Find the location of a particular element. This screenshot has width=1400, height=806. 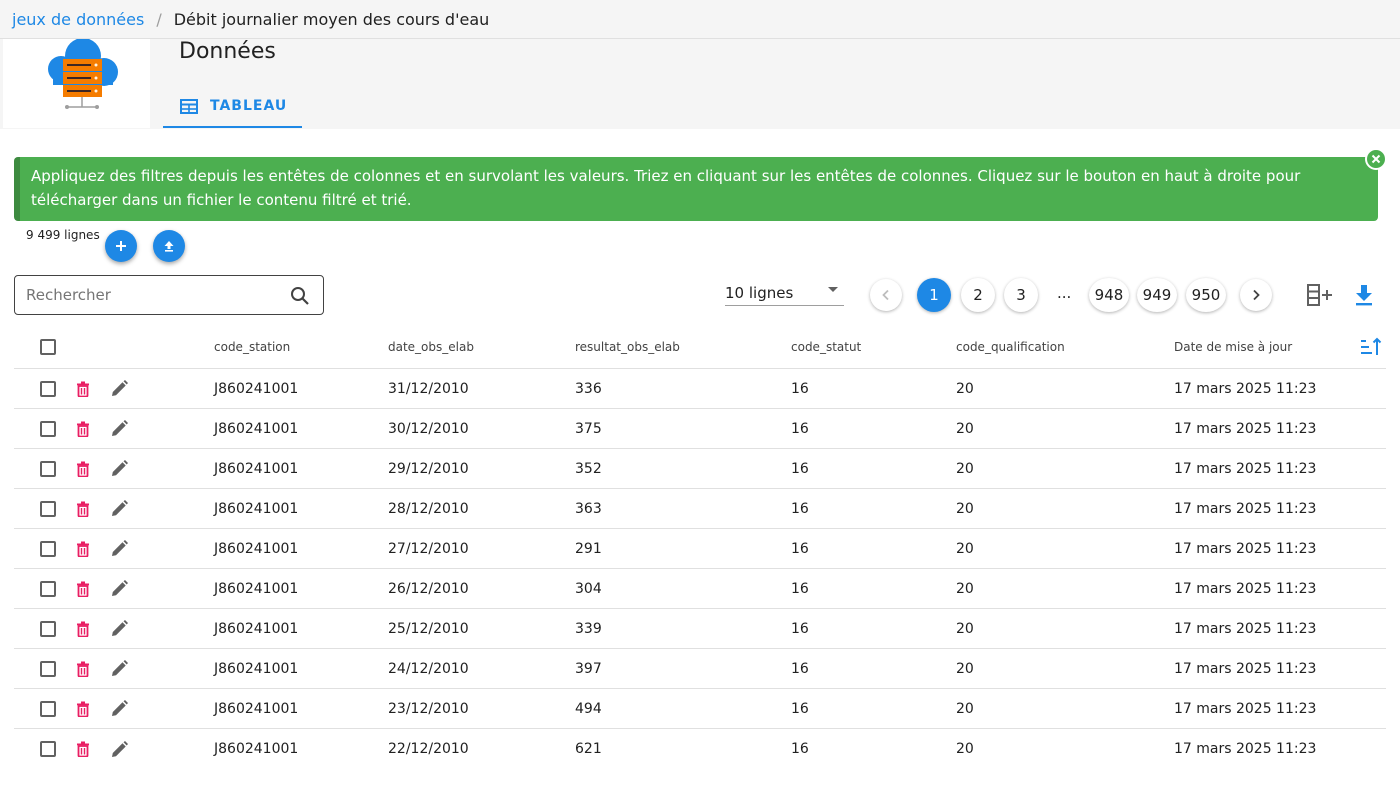

breadcrumb-link-datasets: jeux de données is located at coordinates (78, 19).